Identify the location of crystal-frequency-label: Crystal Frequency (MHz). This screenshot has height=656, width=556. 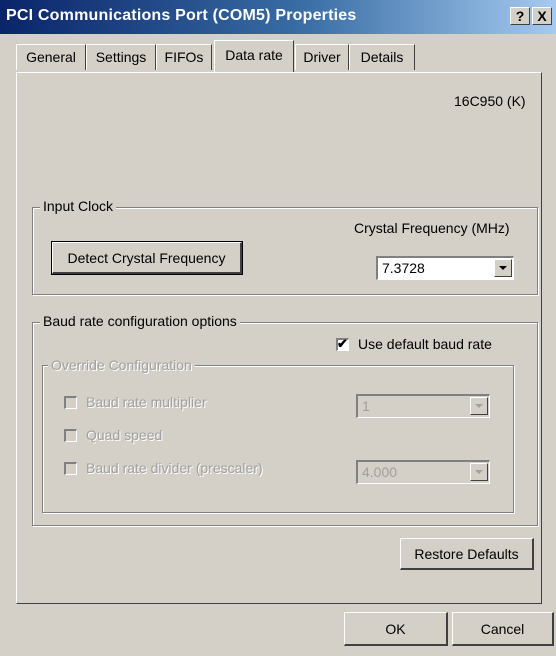
(432, 228).